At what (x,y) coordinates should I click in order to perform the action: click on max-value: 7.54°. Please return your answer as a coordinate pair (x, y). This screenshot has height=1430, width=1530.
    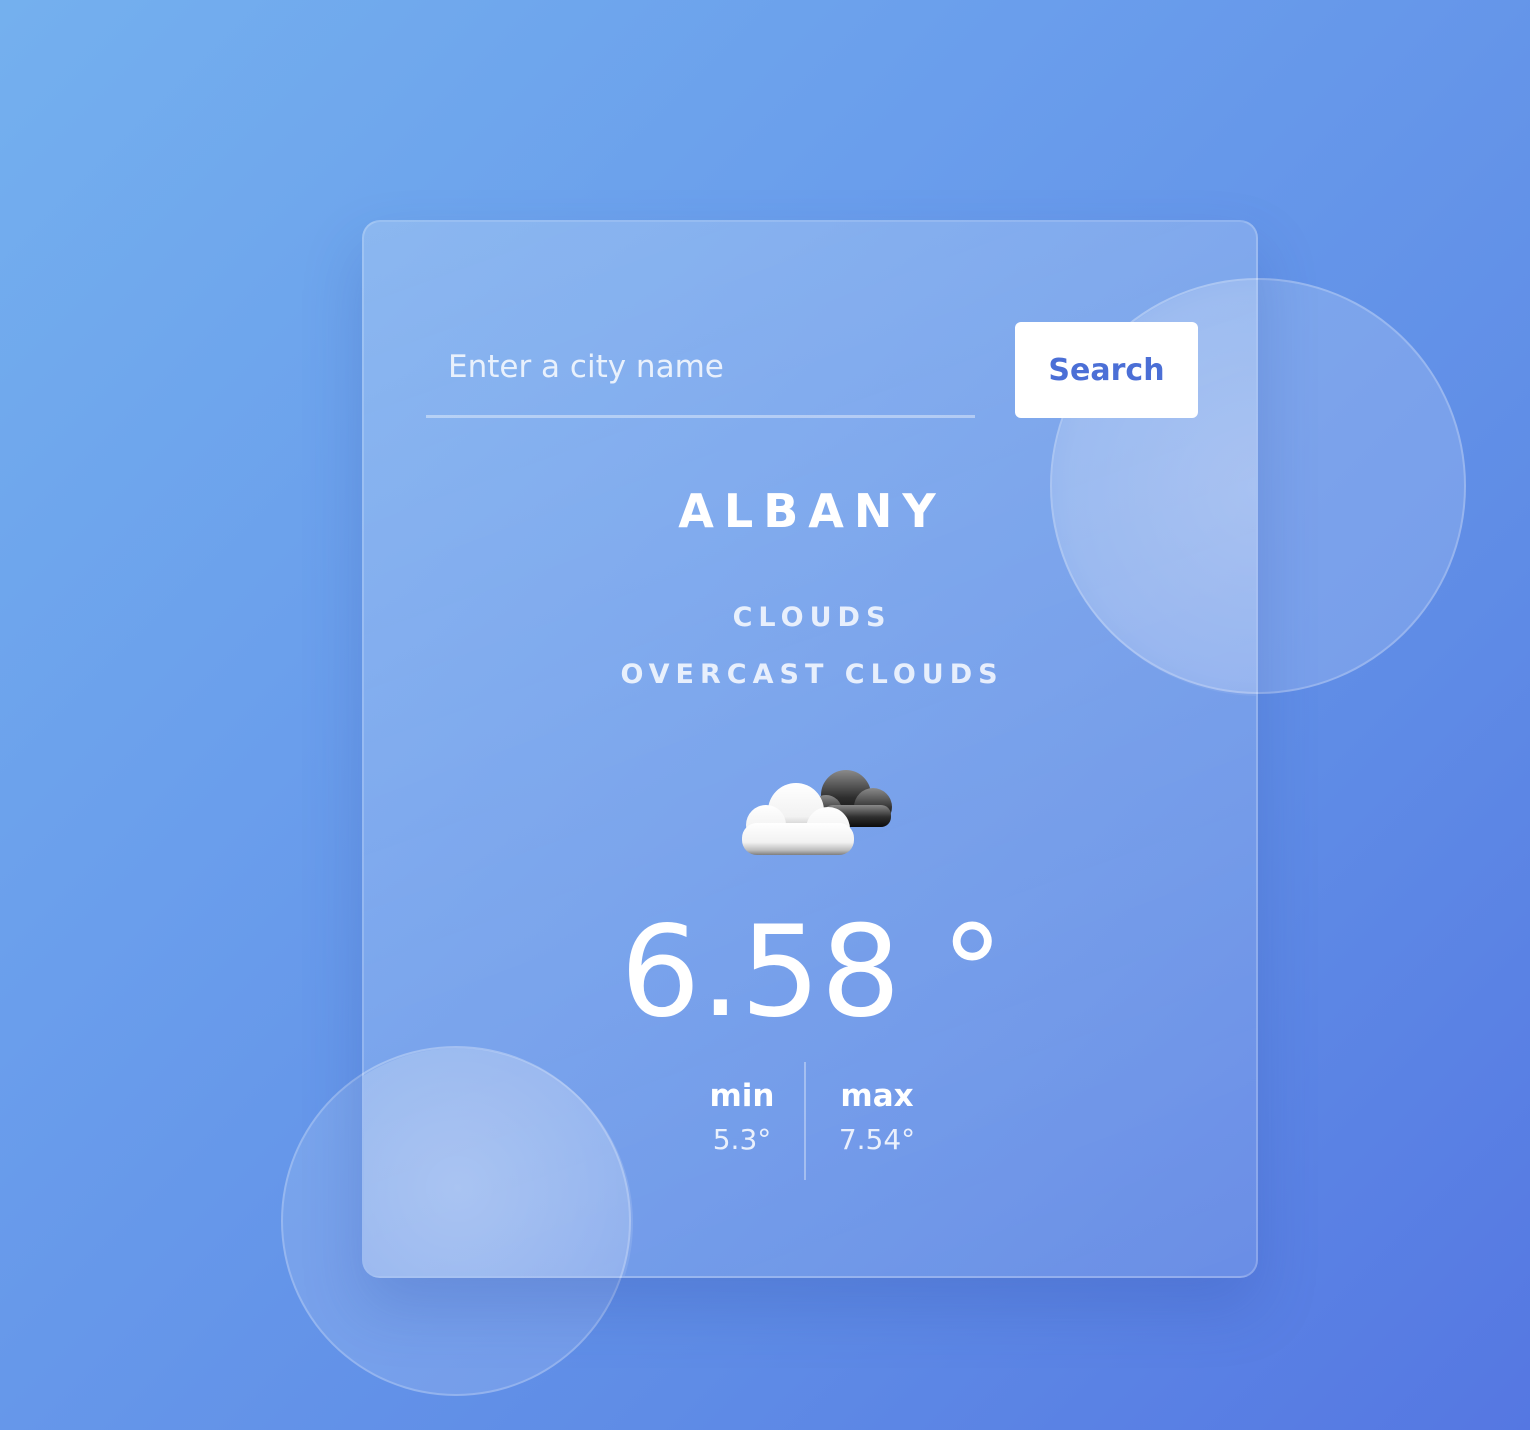
    Looking at the image, I should click on (877, 1139).